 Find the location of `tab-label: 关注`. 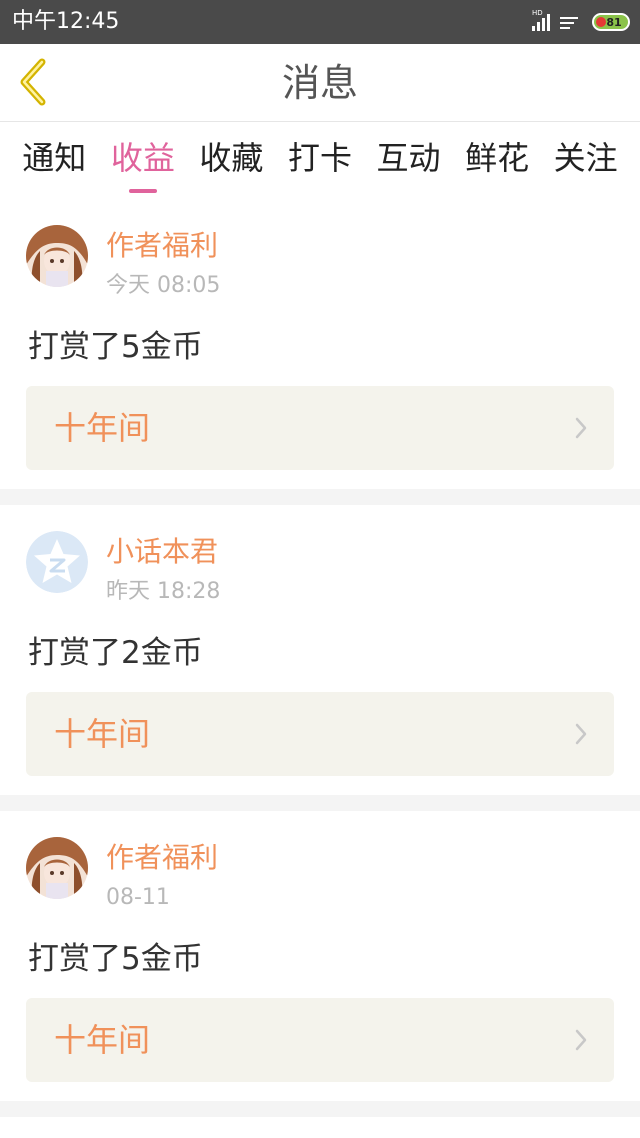

tab-label: 关注 is located at coordinates (585, 158).